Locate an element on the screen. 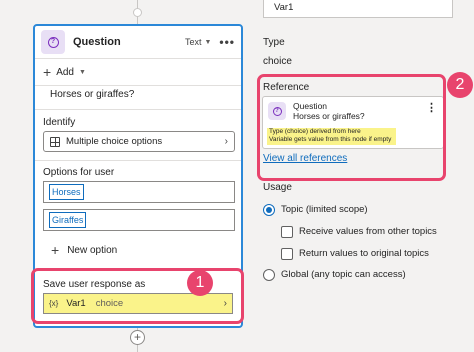 The width and height of the screenshot is (474, 352). receive-values-checkbox is located at coordinates (287, 232).